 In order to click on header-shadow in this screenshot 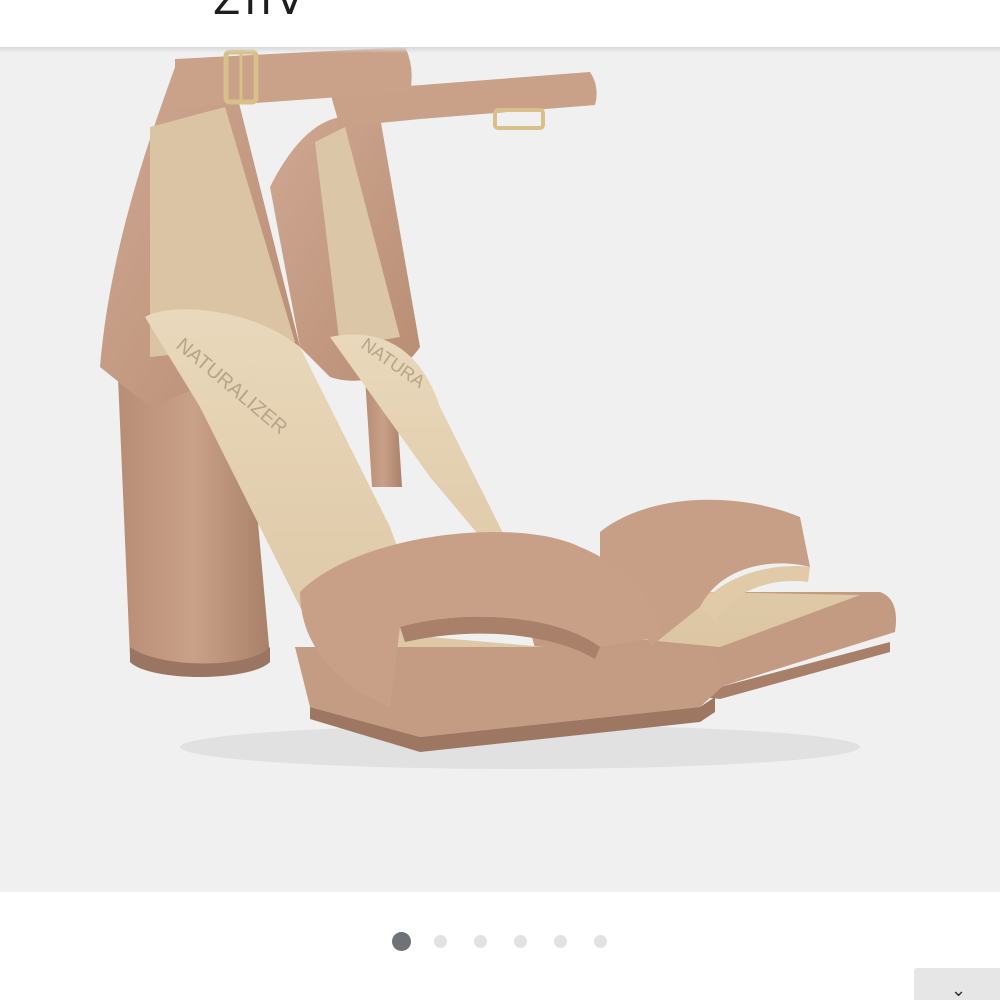, I will do `click(500, 50)`.